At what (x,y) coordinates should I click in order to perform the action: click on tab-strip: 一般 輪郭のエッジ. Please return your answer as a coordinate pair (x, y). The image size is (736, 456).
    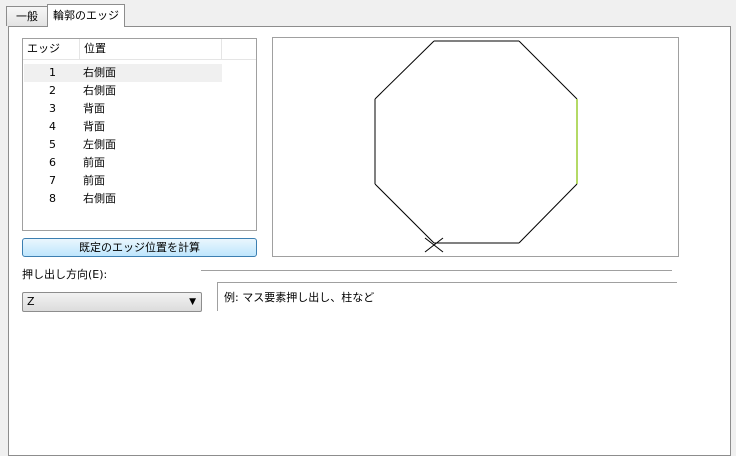
    Looking at the image, I should click on (368, 13).